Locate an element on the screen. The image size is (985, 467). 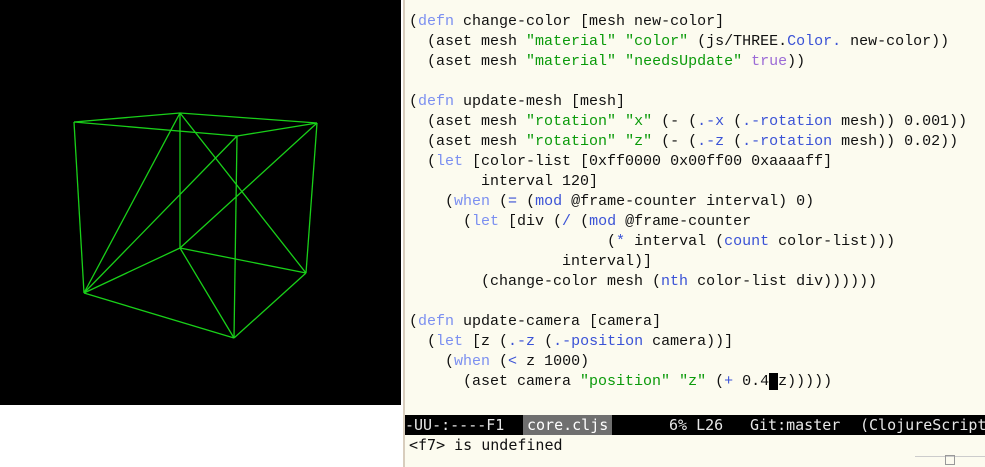
code-token: count is located at coordinates (747, 241).